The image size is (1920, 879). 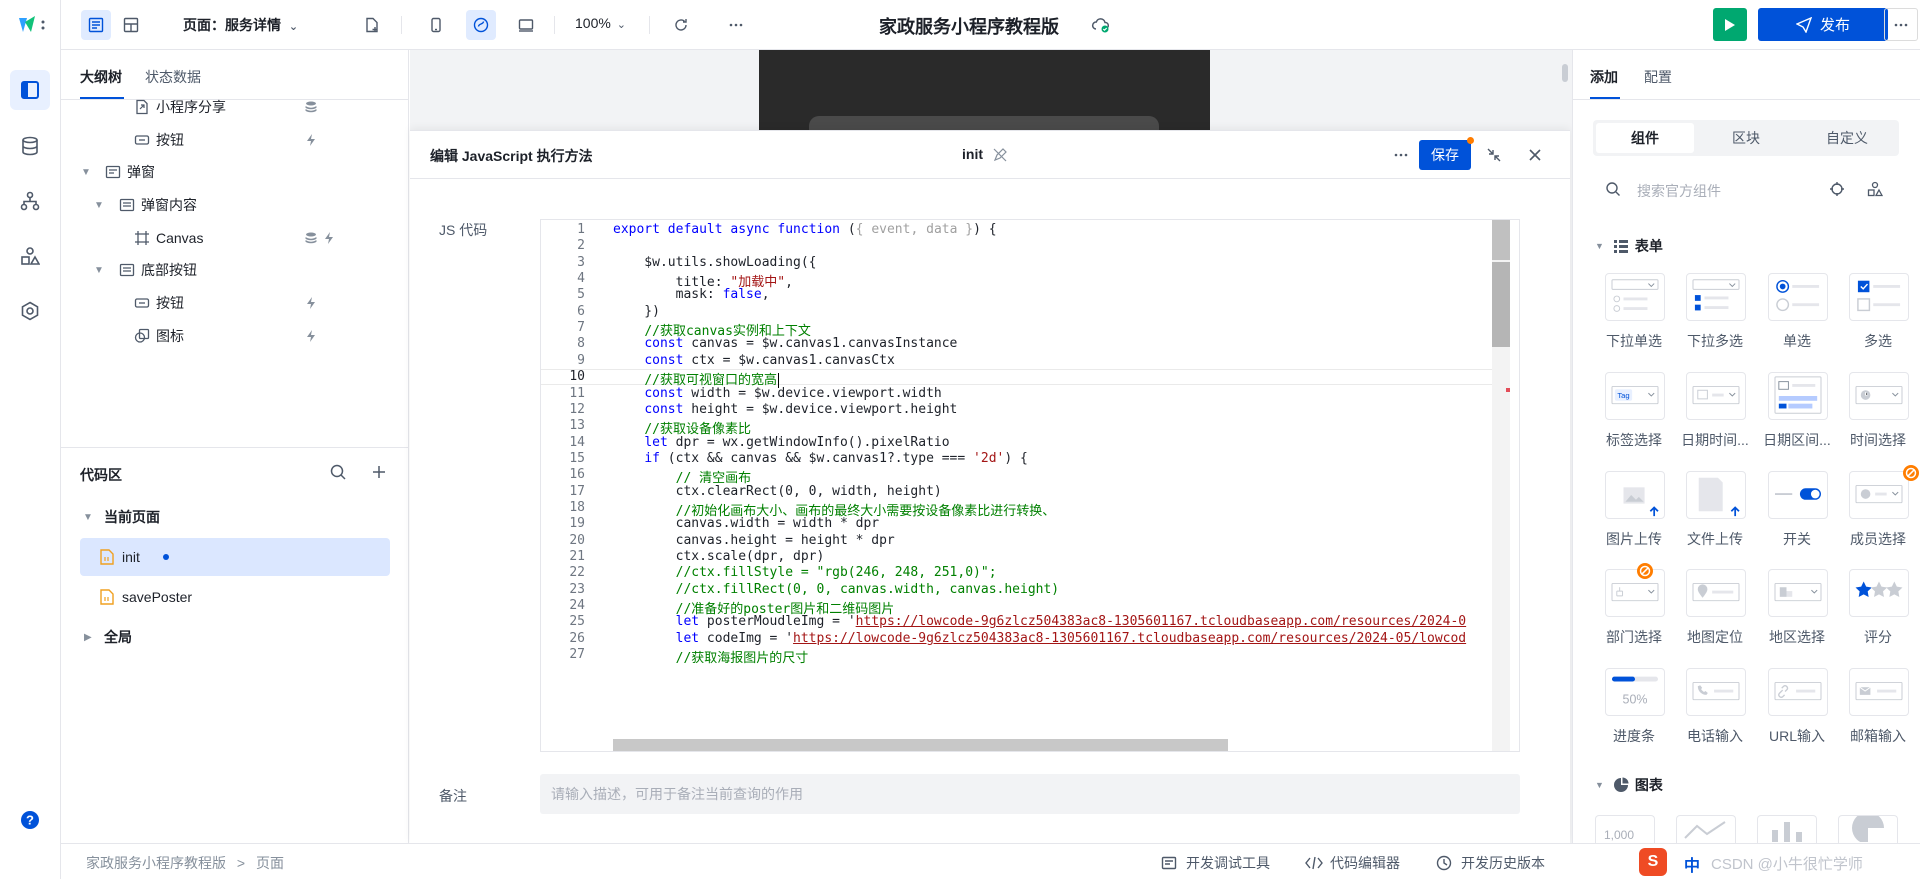 I want to click on component-item: 单选, so click(x=1793, y=313).